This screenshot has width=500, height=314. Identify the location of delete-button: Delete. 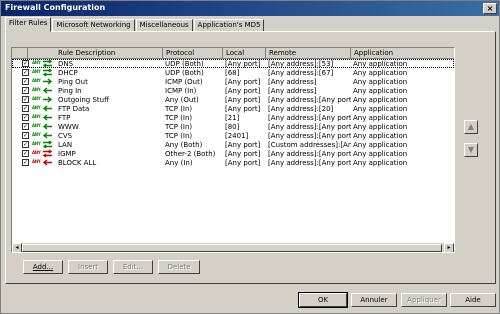
(179, 267).